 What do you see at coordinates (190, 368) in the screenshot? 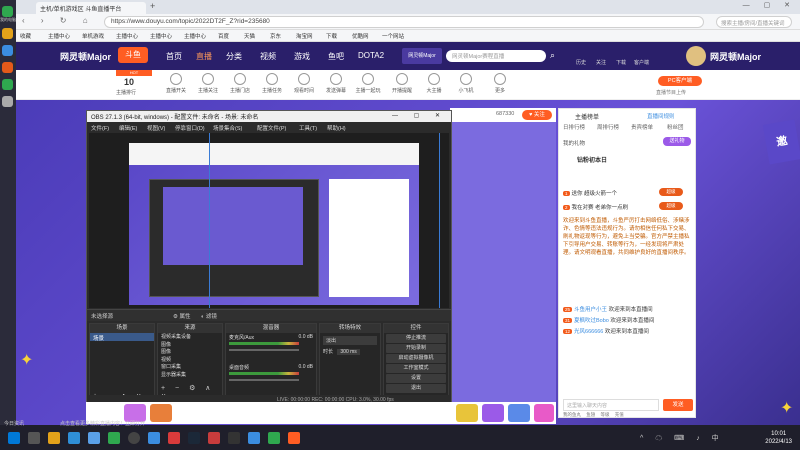
I see `source-item: 窗口采集` at bounding box center [190, 368].